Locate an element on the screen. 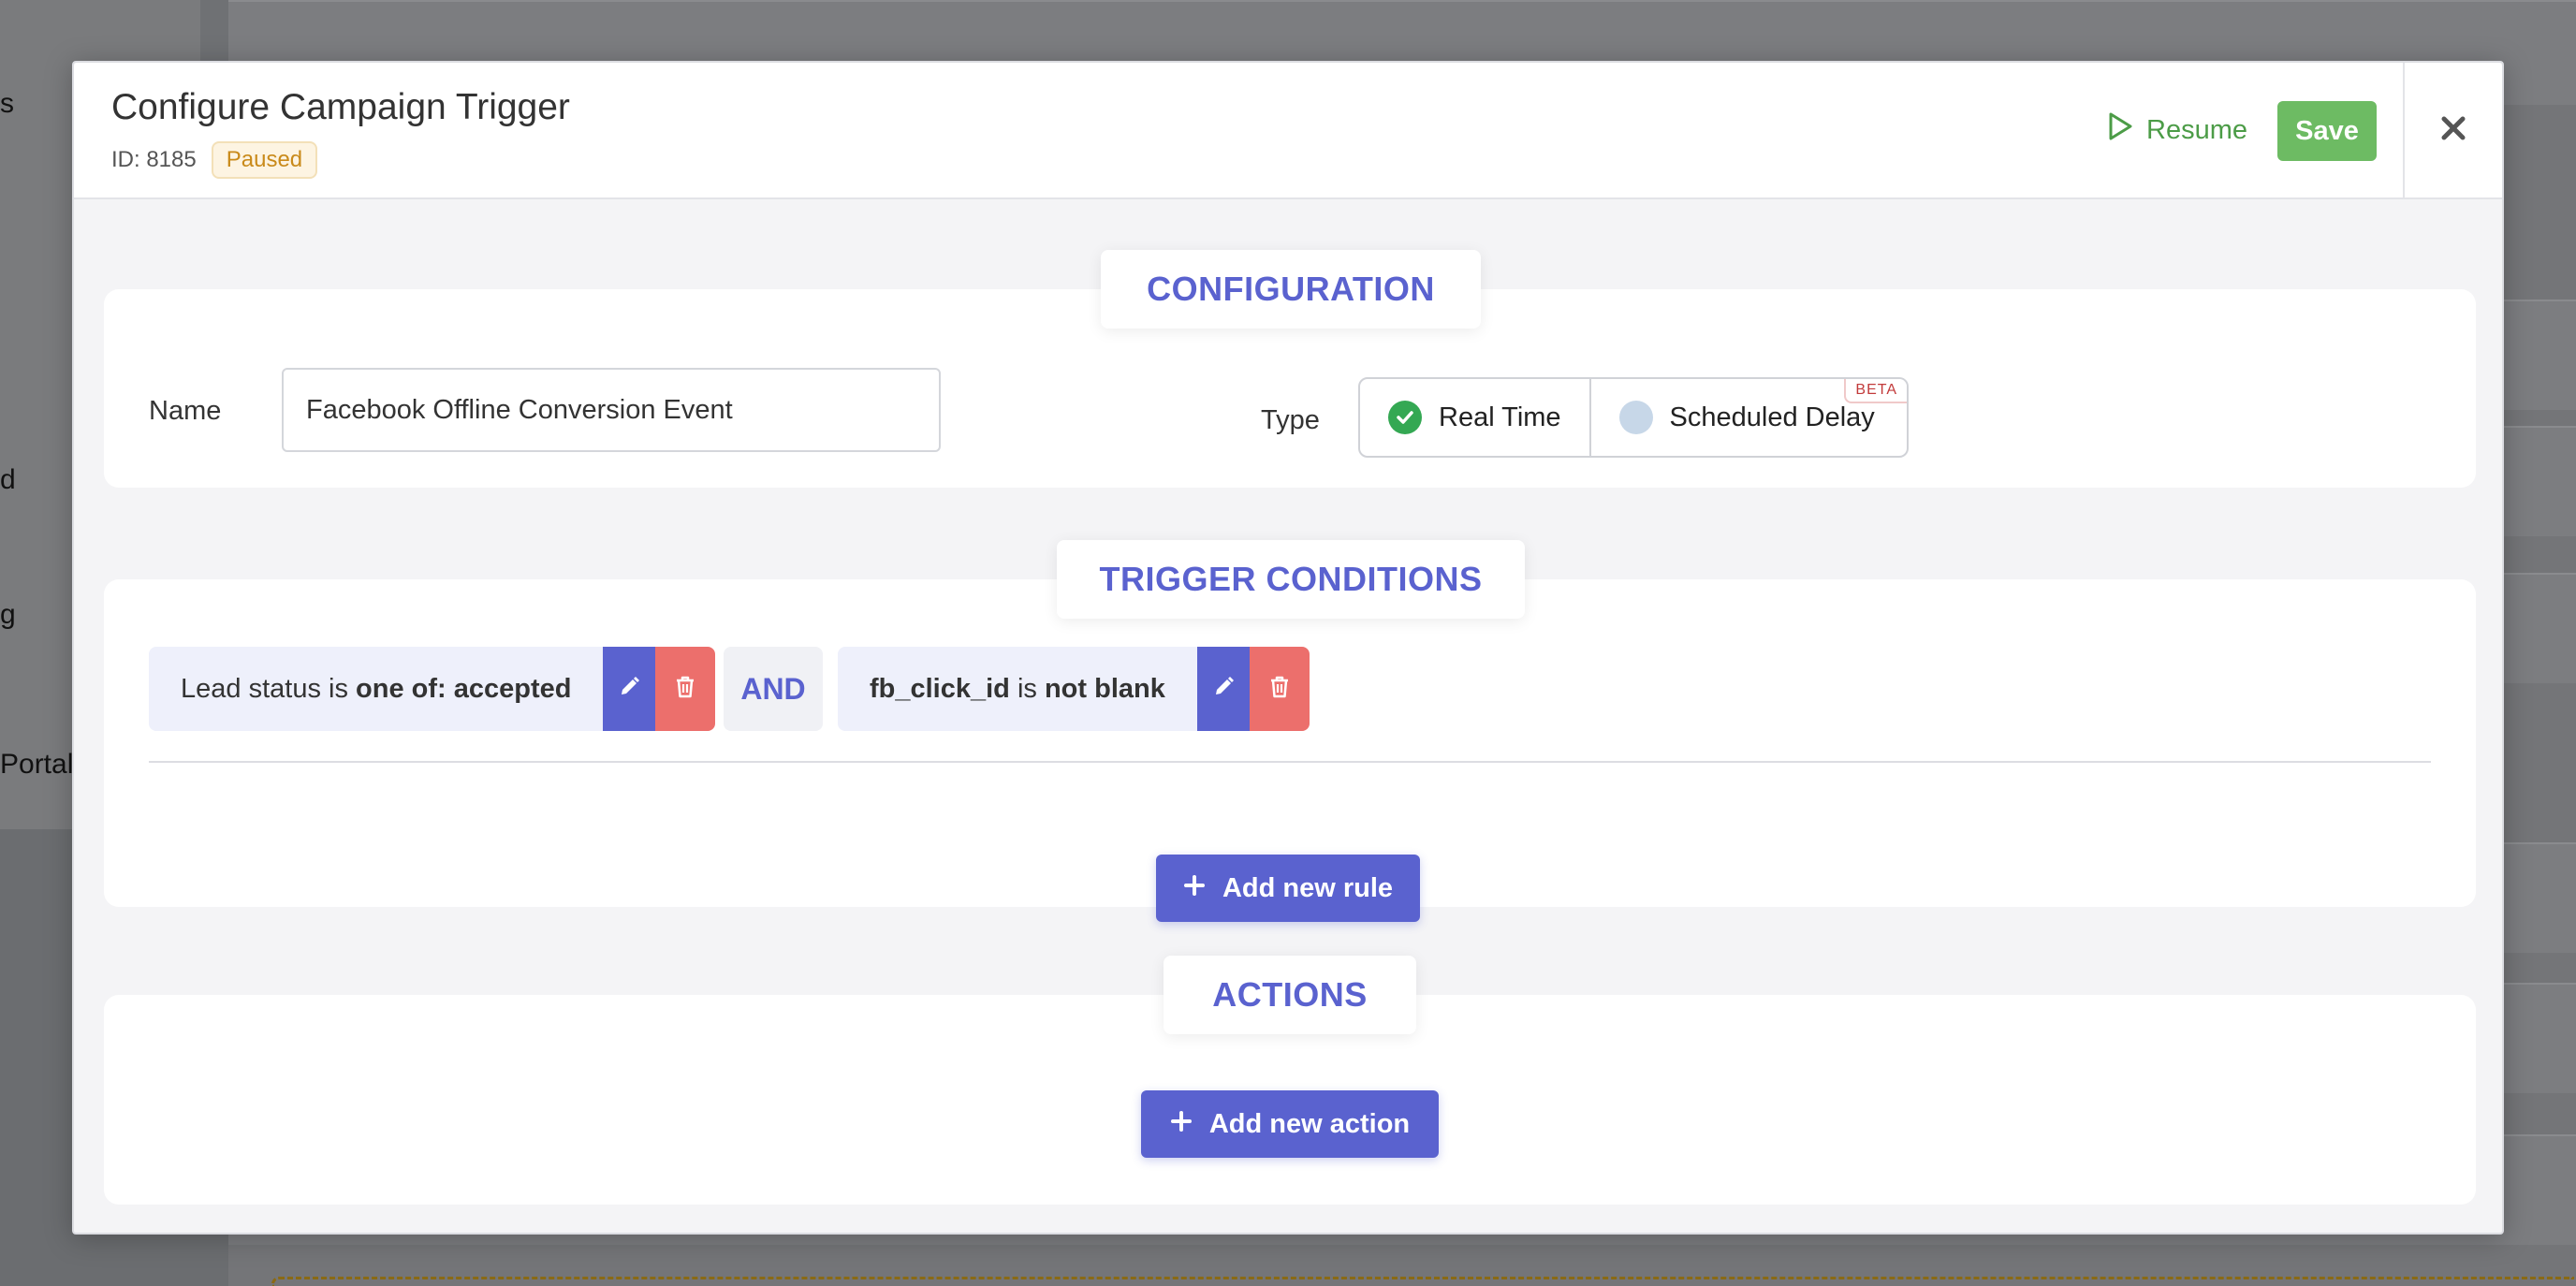  background-sidebar-item: Portal is located at coordinates (37, 765).